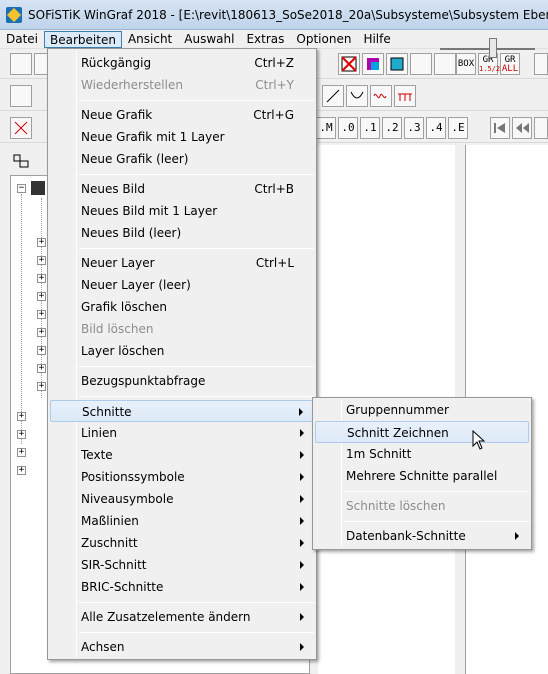 This screenshot has height=674, width=548. What do you see at coordinates (182, 587) in the screenshot?
I see `menu-item-bric-schnitte: BRIC-Schnitte` at bounding box center [182, 587].